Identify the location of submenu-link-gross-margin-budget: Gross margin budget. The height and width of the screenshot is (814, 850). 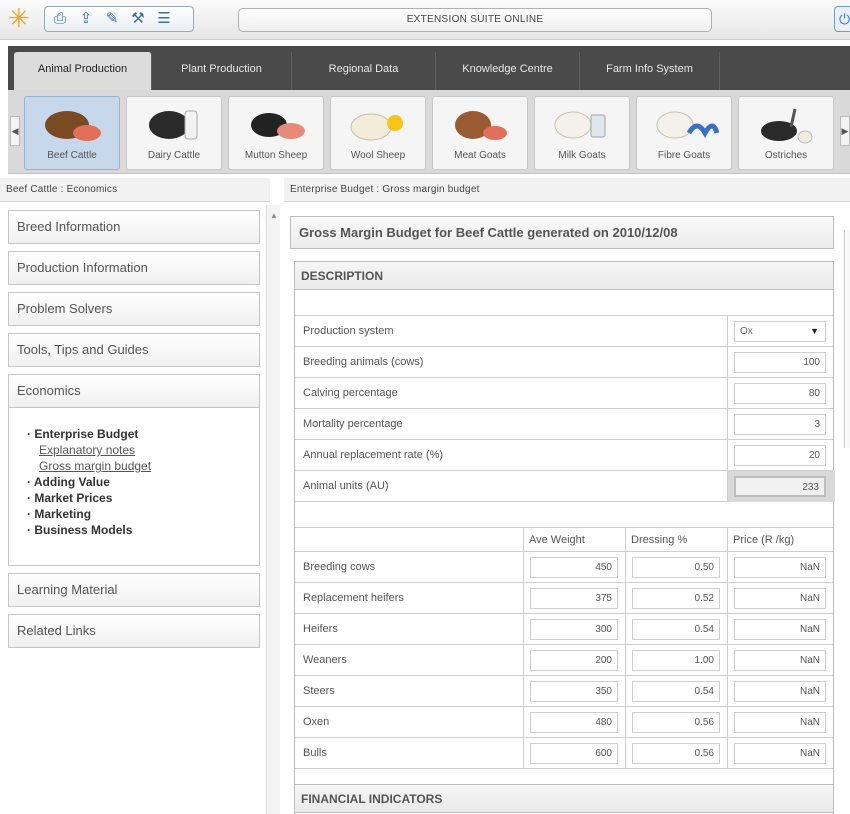
(143, 466).